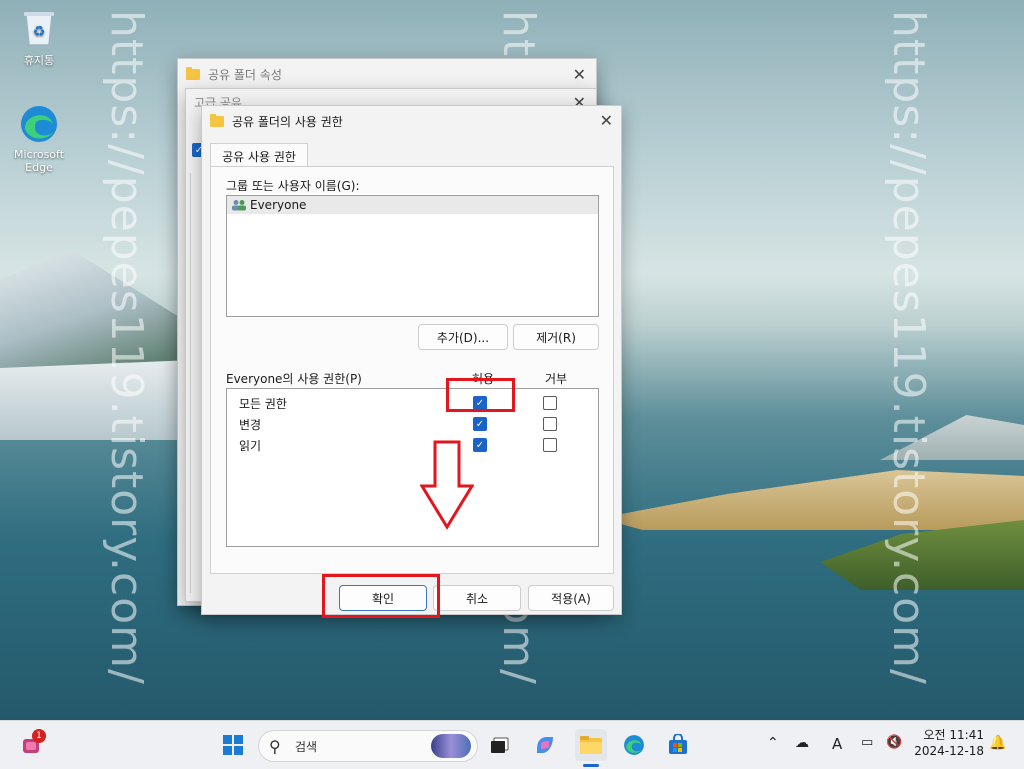 This screenshot has width=1024, height=769. I want to click on search-highlight-icon, so click(451, 746).